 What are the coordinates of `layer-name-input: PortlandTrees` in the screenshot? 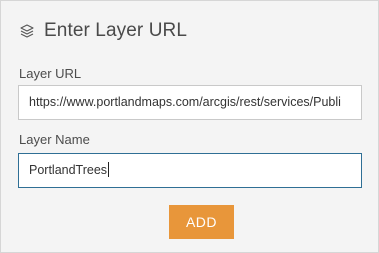 It's located at (190, 170).